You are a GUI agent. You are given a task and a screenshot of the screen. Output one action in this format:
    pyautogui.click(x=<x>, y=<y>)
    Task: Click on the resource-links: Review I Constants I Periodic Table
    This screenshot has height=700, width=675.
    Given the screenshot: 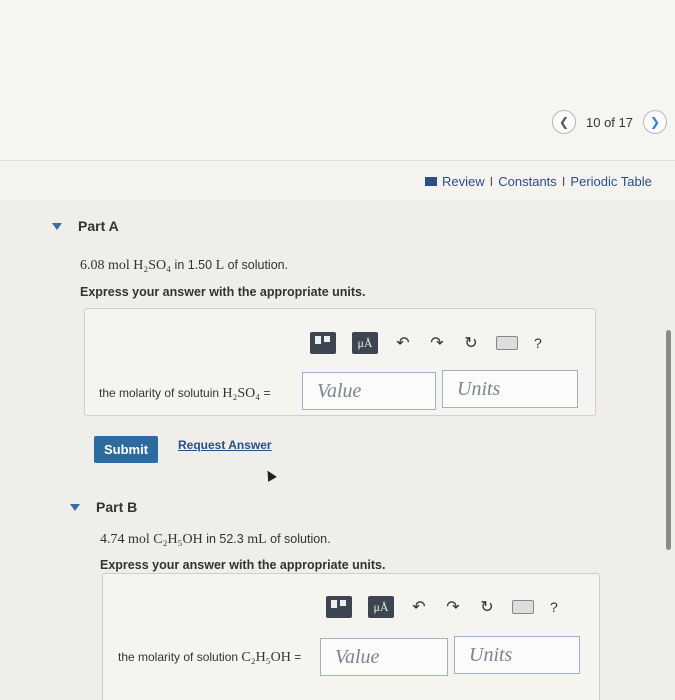 What is the action you would take?
    pyautogui.click(x=538, y=181)
    